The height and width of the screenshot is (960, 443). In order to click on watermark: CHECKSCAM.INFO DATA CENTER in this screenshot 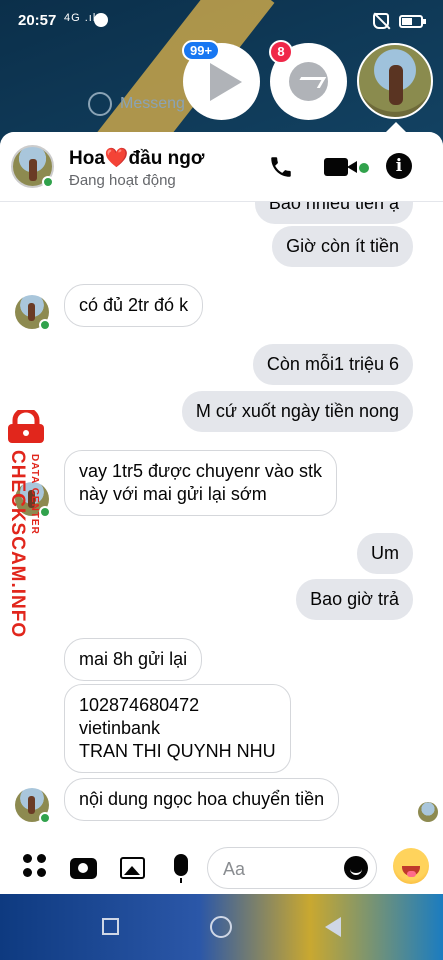, I will do `click(25, 525)`.